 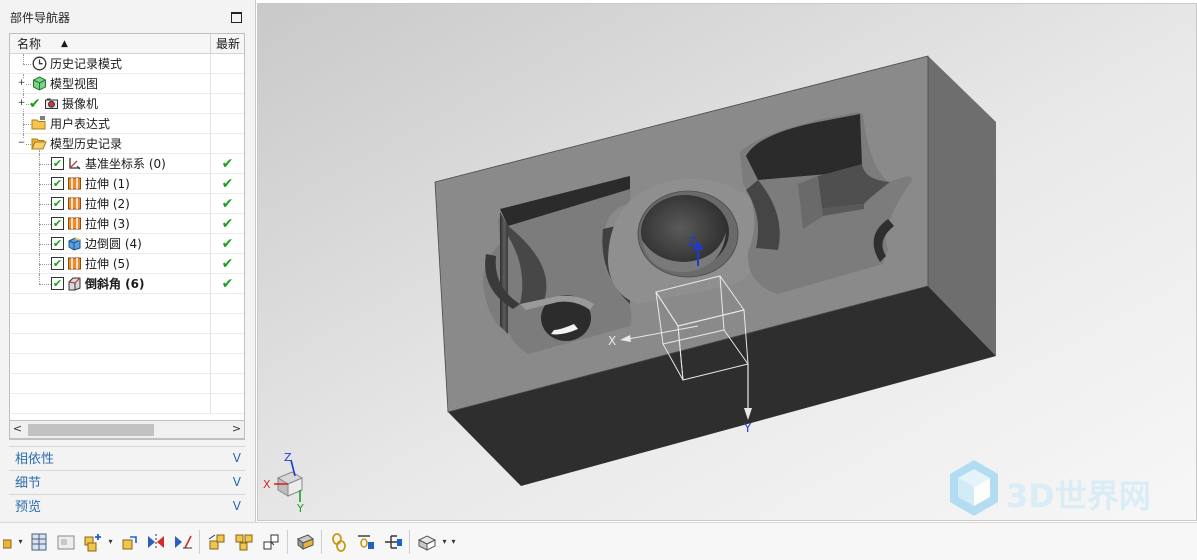 I want to click on add-component-icon, so click(x=92, y=542).